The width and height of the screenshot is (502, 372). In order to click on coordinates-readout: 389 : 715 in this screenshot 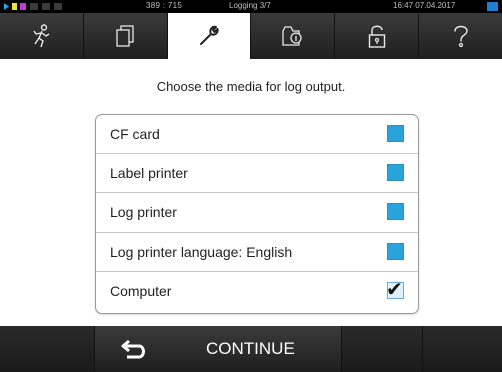, I will do `click(164, 5)`.